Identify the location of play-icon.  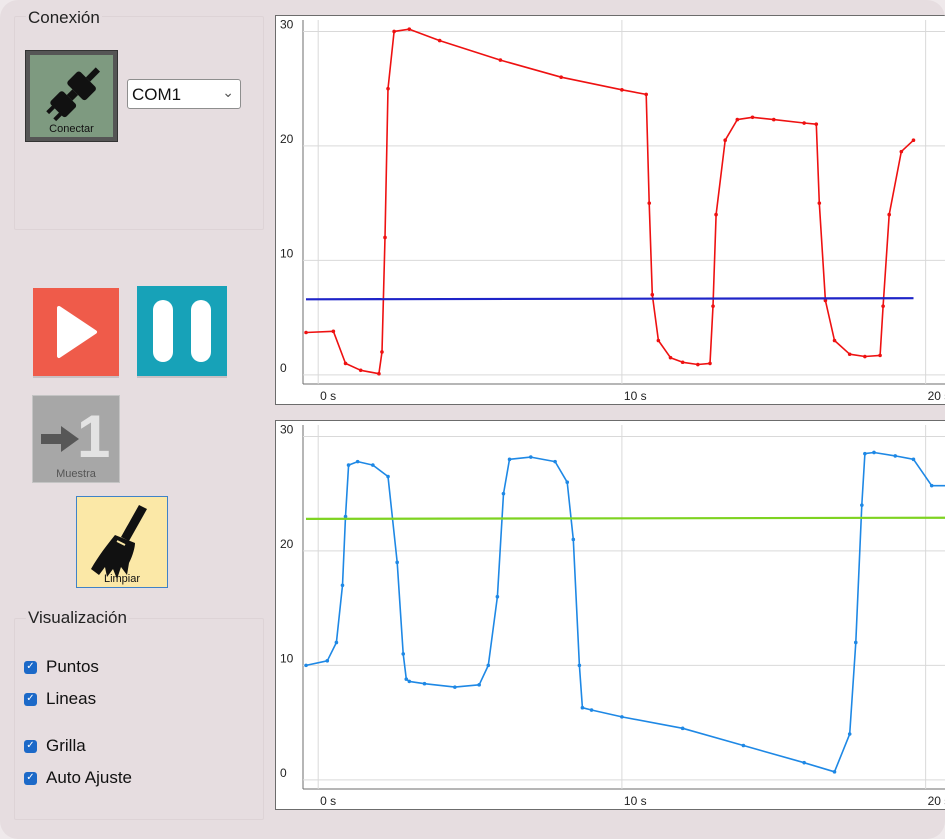
(77, 332).